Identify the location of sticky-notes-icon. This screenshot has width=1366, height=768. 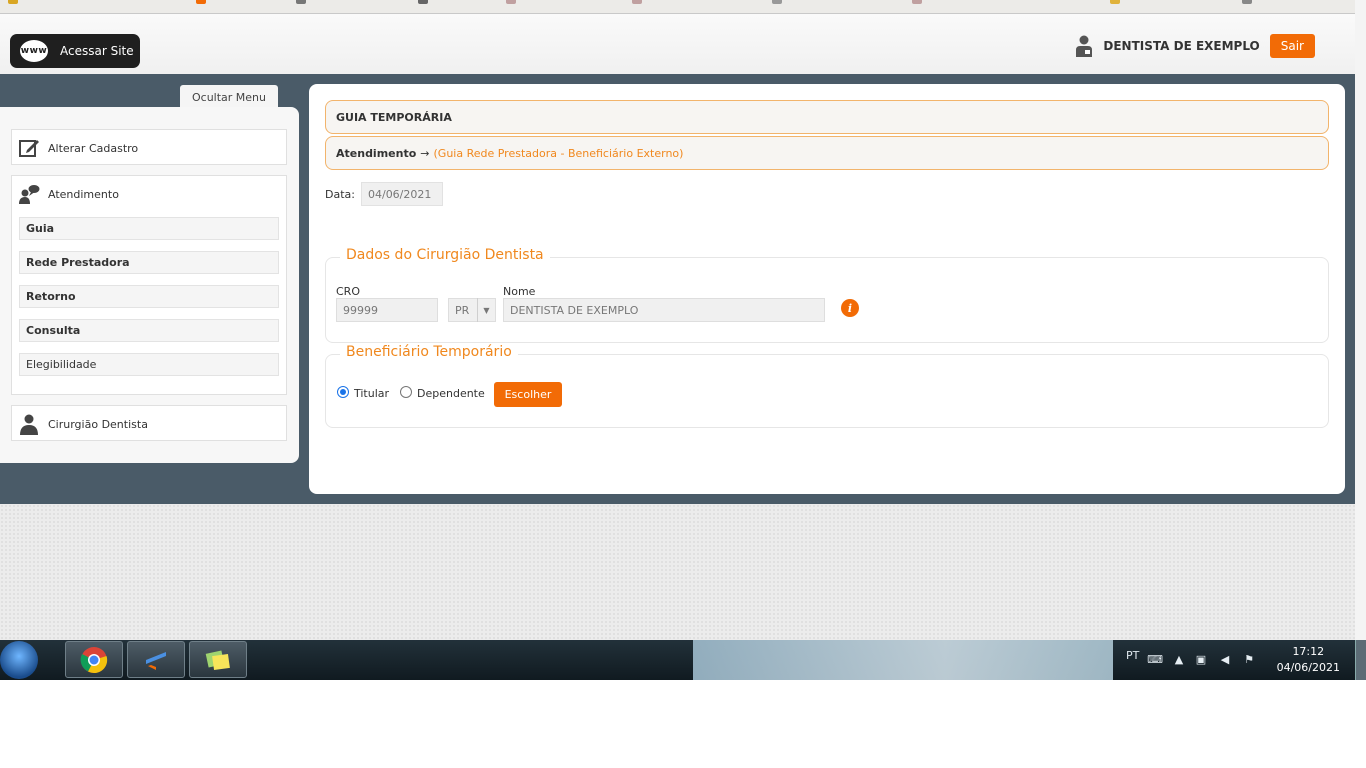
(217, 659).